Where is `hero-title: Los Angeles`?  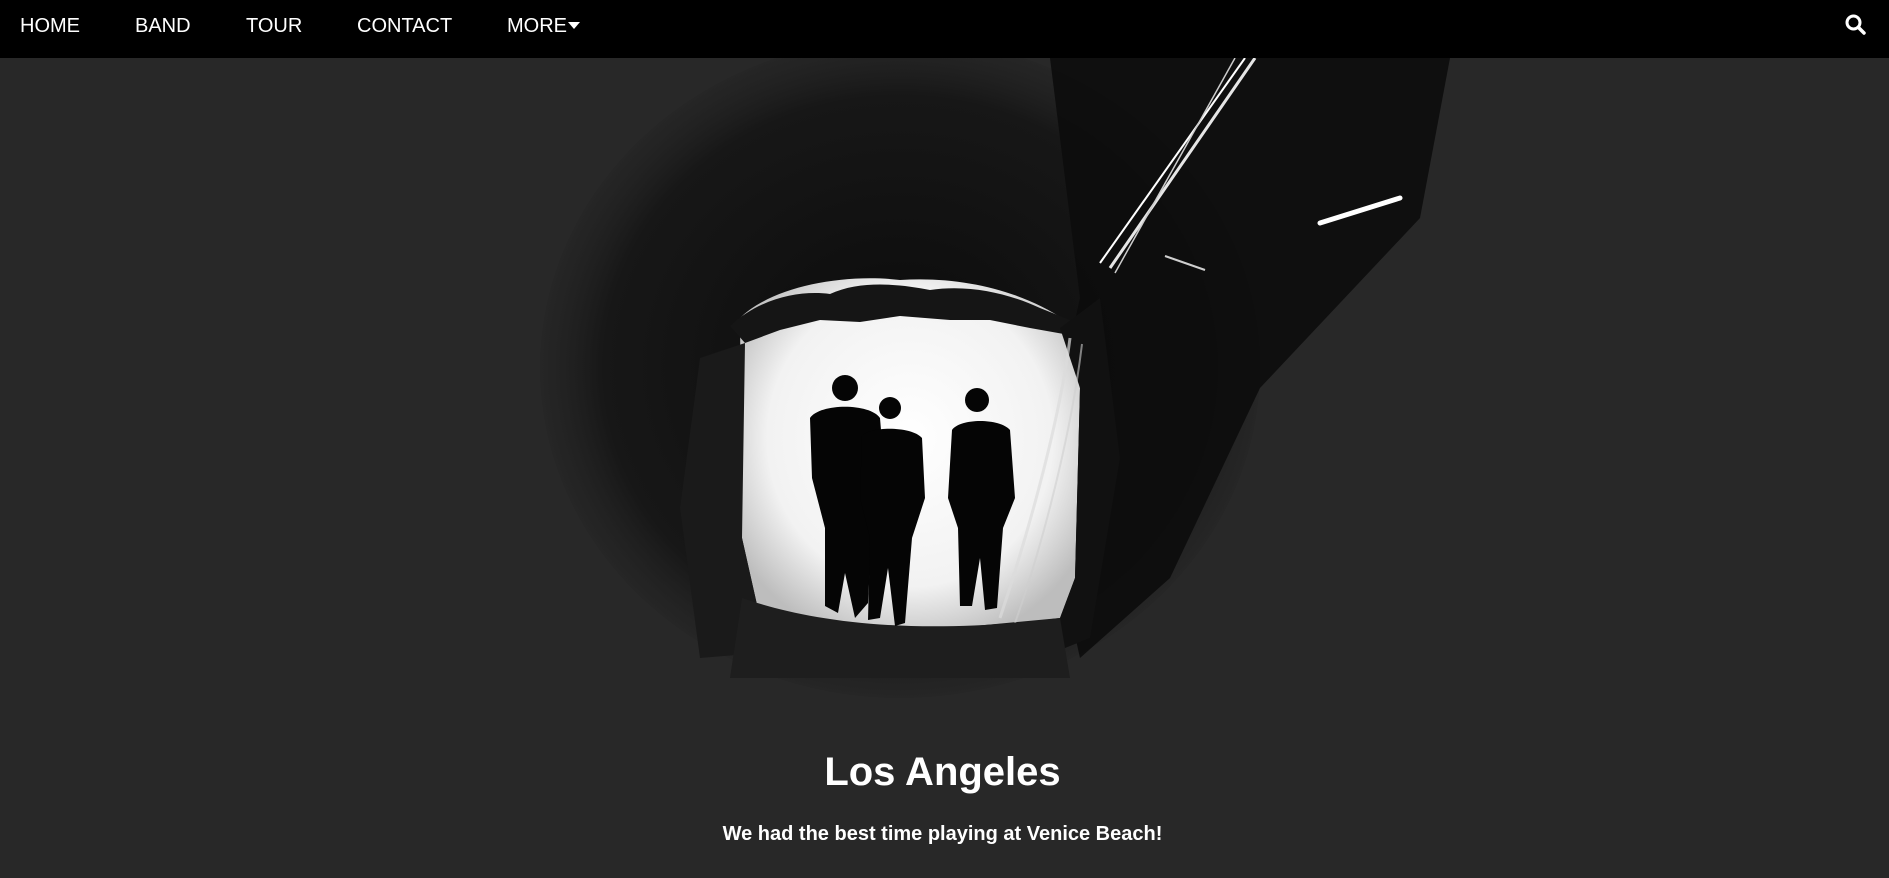 hero-title: Los Angeles is located at coordinates (942, 772).